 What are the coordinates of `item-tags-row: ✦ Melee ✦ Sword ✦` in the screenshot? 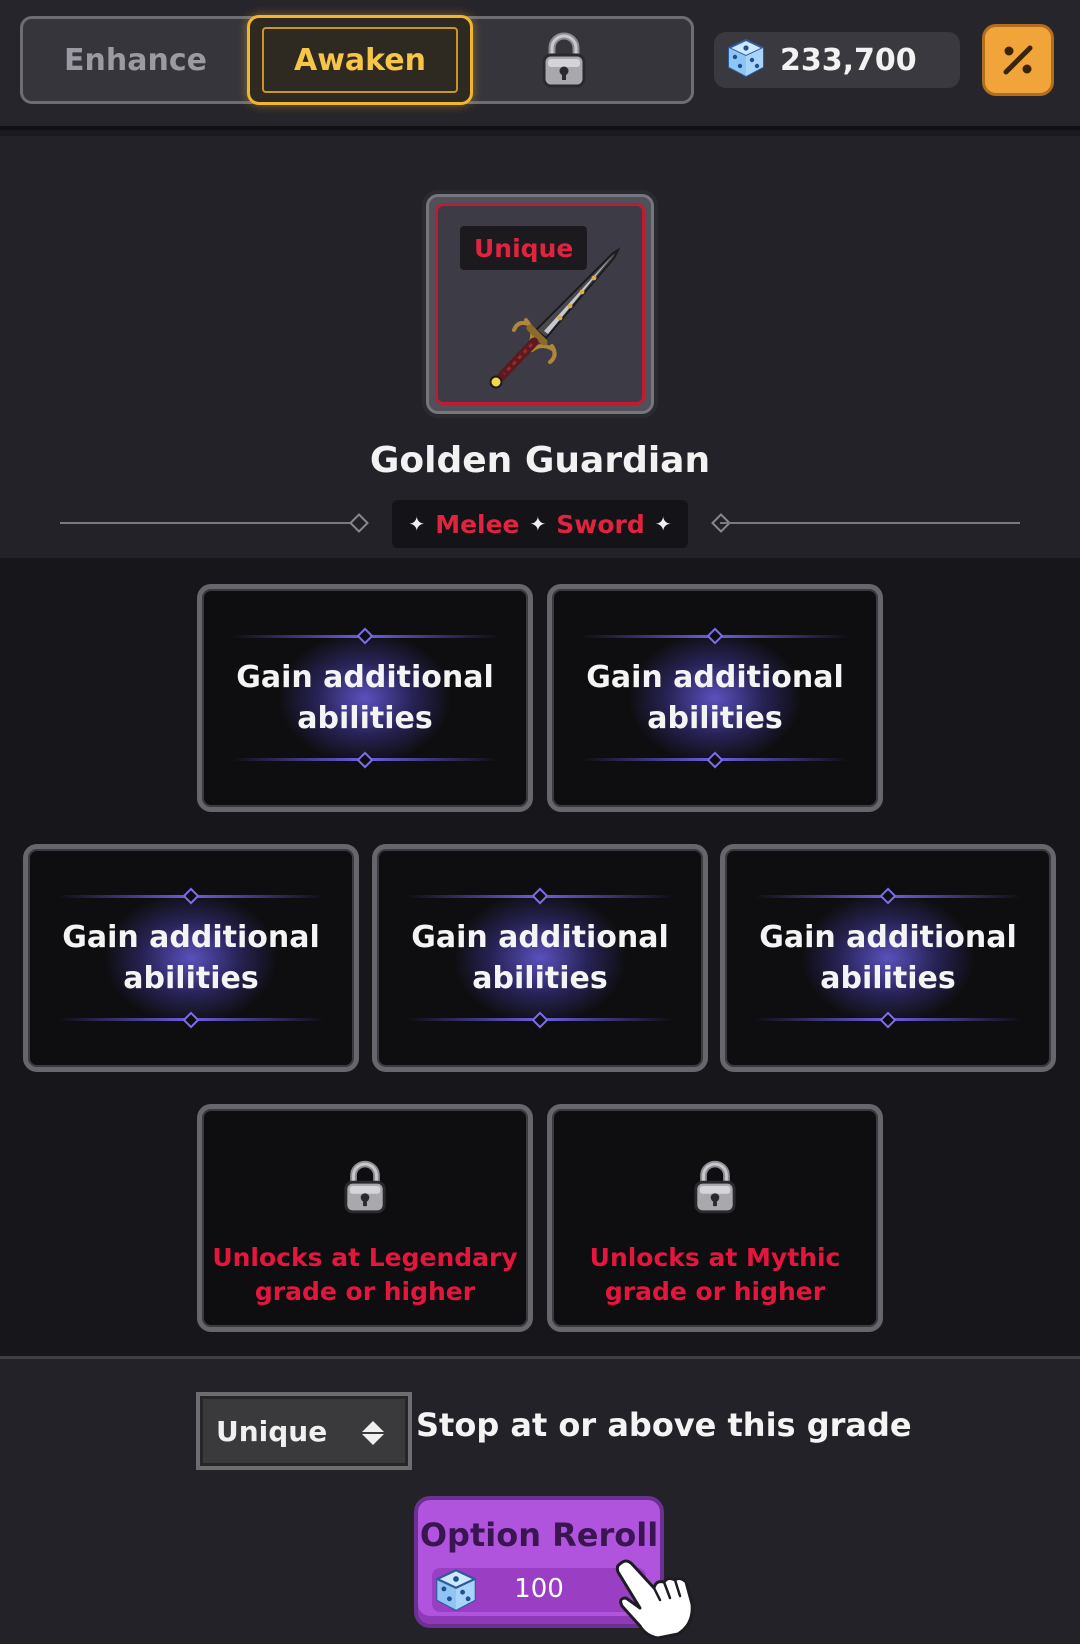 It's located at (540, 524).